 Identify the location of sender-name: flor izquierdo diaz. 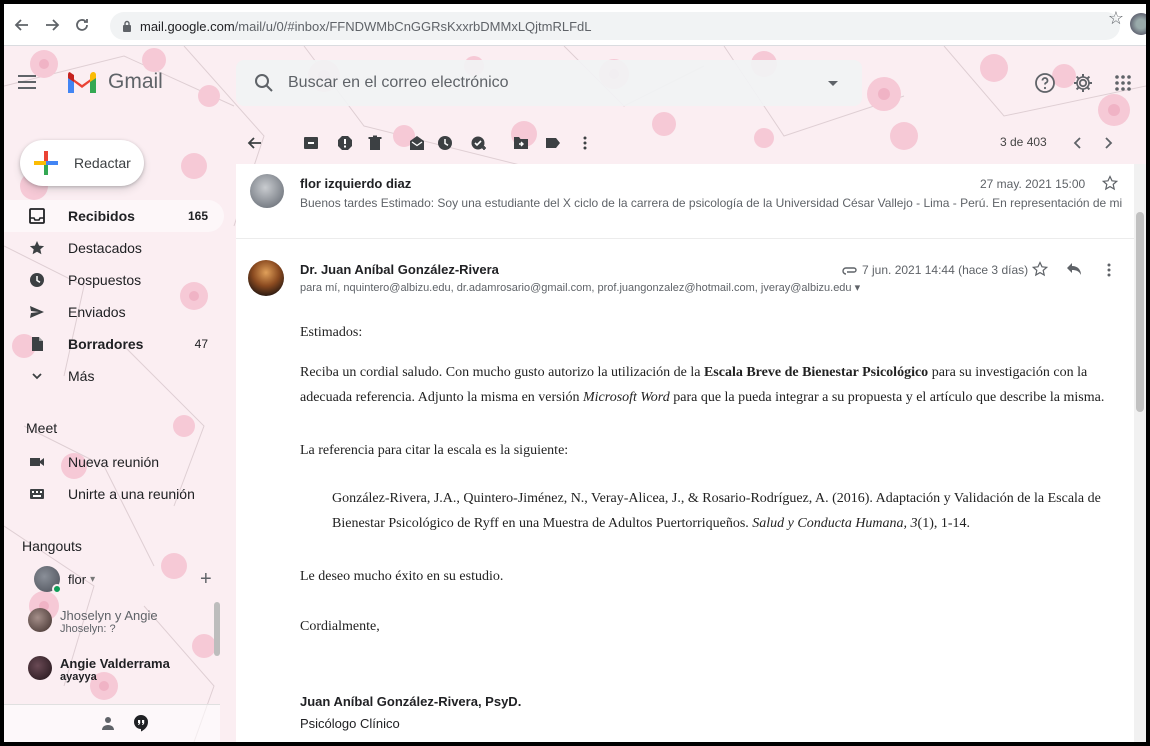
(355, 183).